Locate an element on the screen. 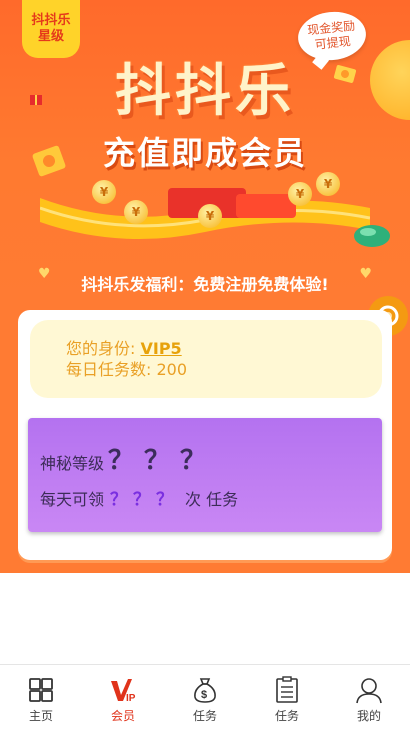  tab-mine: 我的 is located at coordinates (369, 698).